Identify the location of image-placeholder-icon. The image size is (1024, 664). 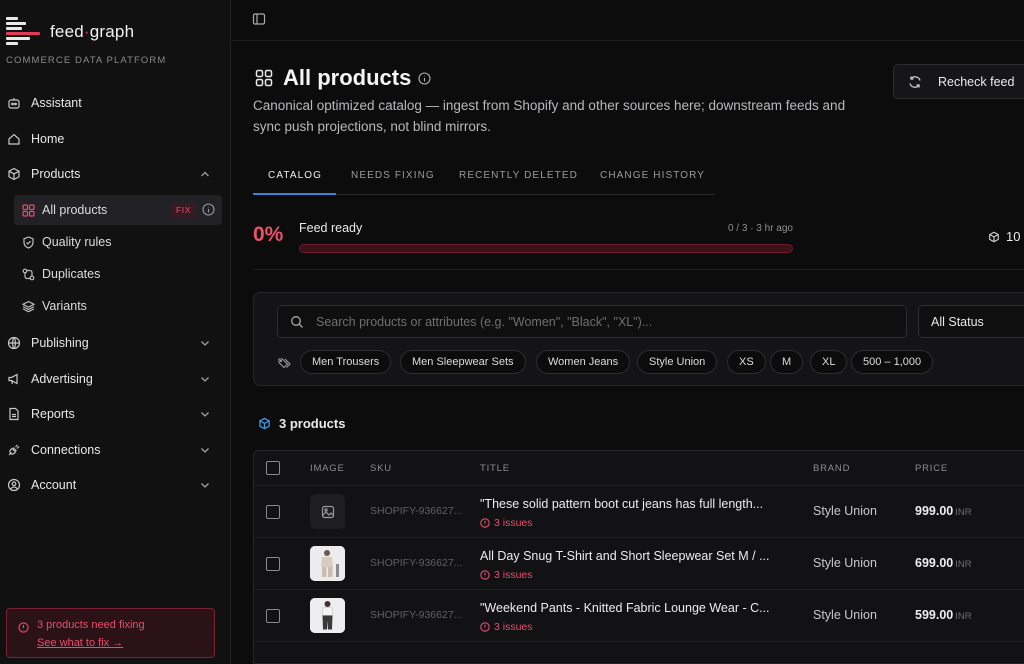
(327, 511).